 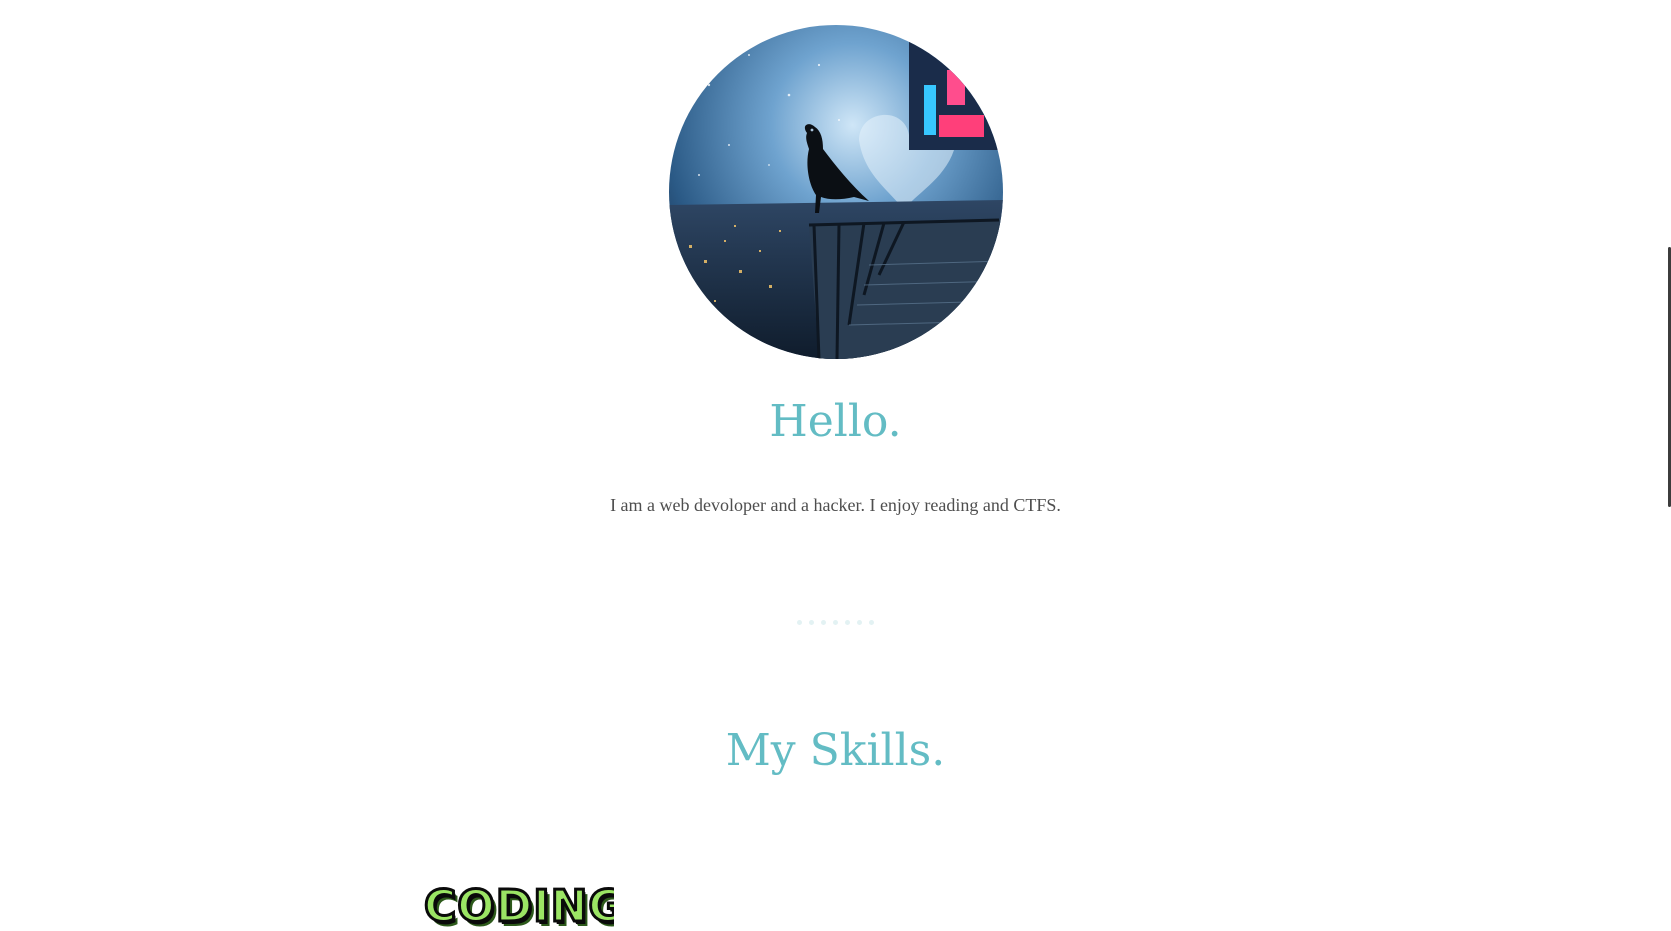 I want to click on skill-label-coding: CODING, so click(x=519, y=907).